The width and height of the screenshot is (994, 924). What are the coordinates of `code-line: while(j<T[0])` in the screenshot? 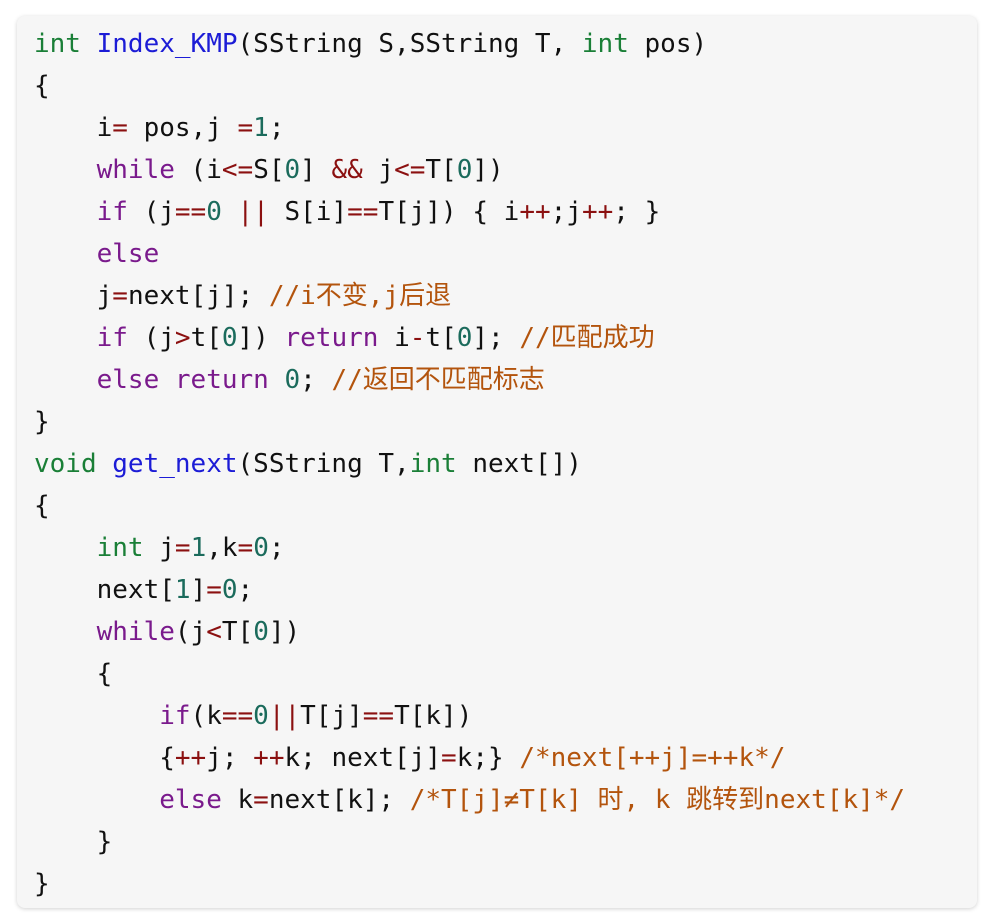 It's located at (505, 632).